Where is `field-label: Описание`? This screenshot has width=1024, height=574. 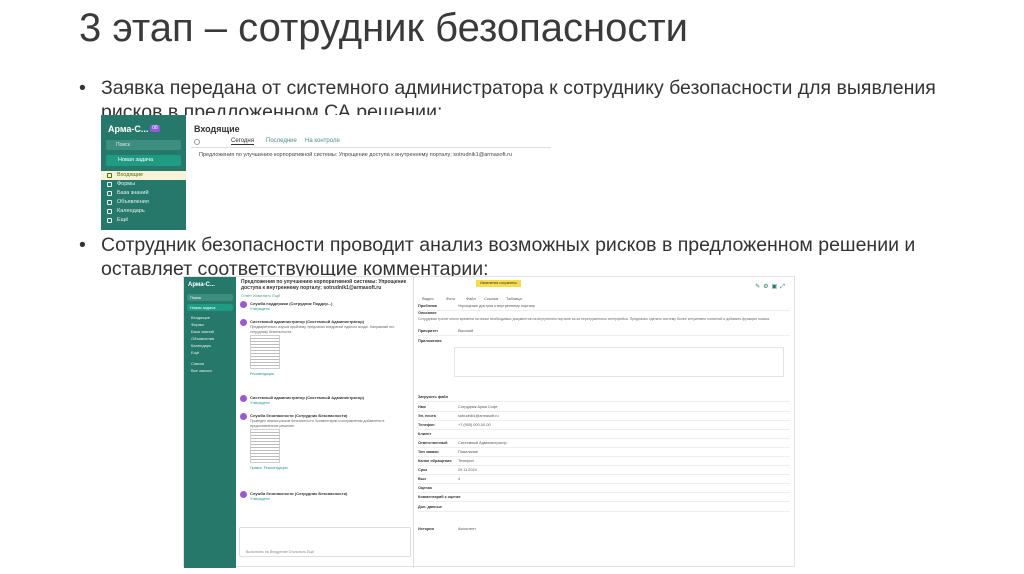
field-label: Описание is located at coordinates (427, 313).